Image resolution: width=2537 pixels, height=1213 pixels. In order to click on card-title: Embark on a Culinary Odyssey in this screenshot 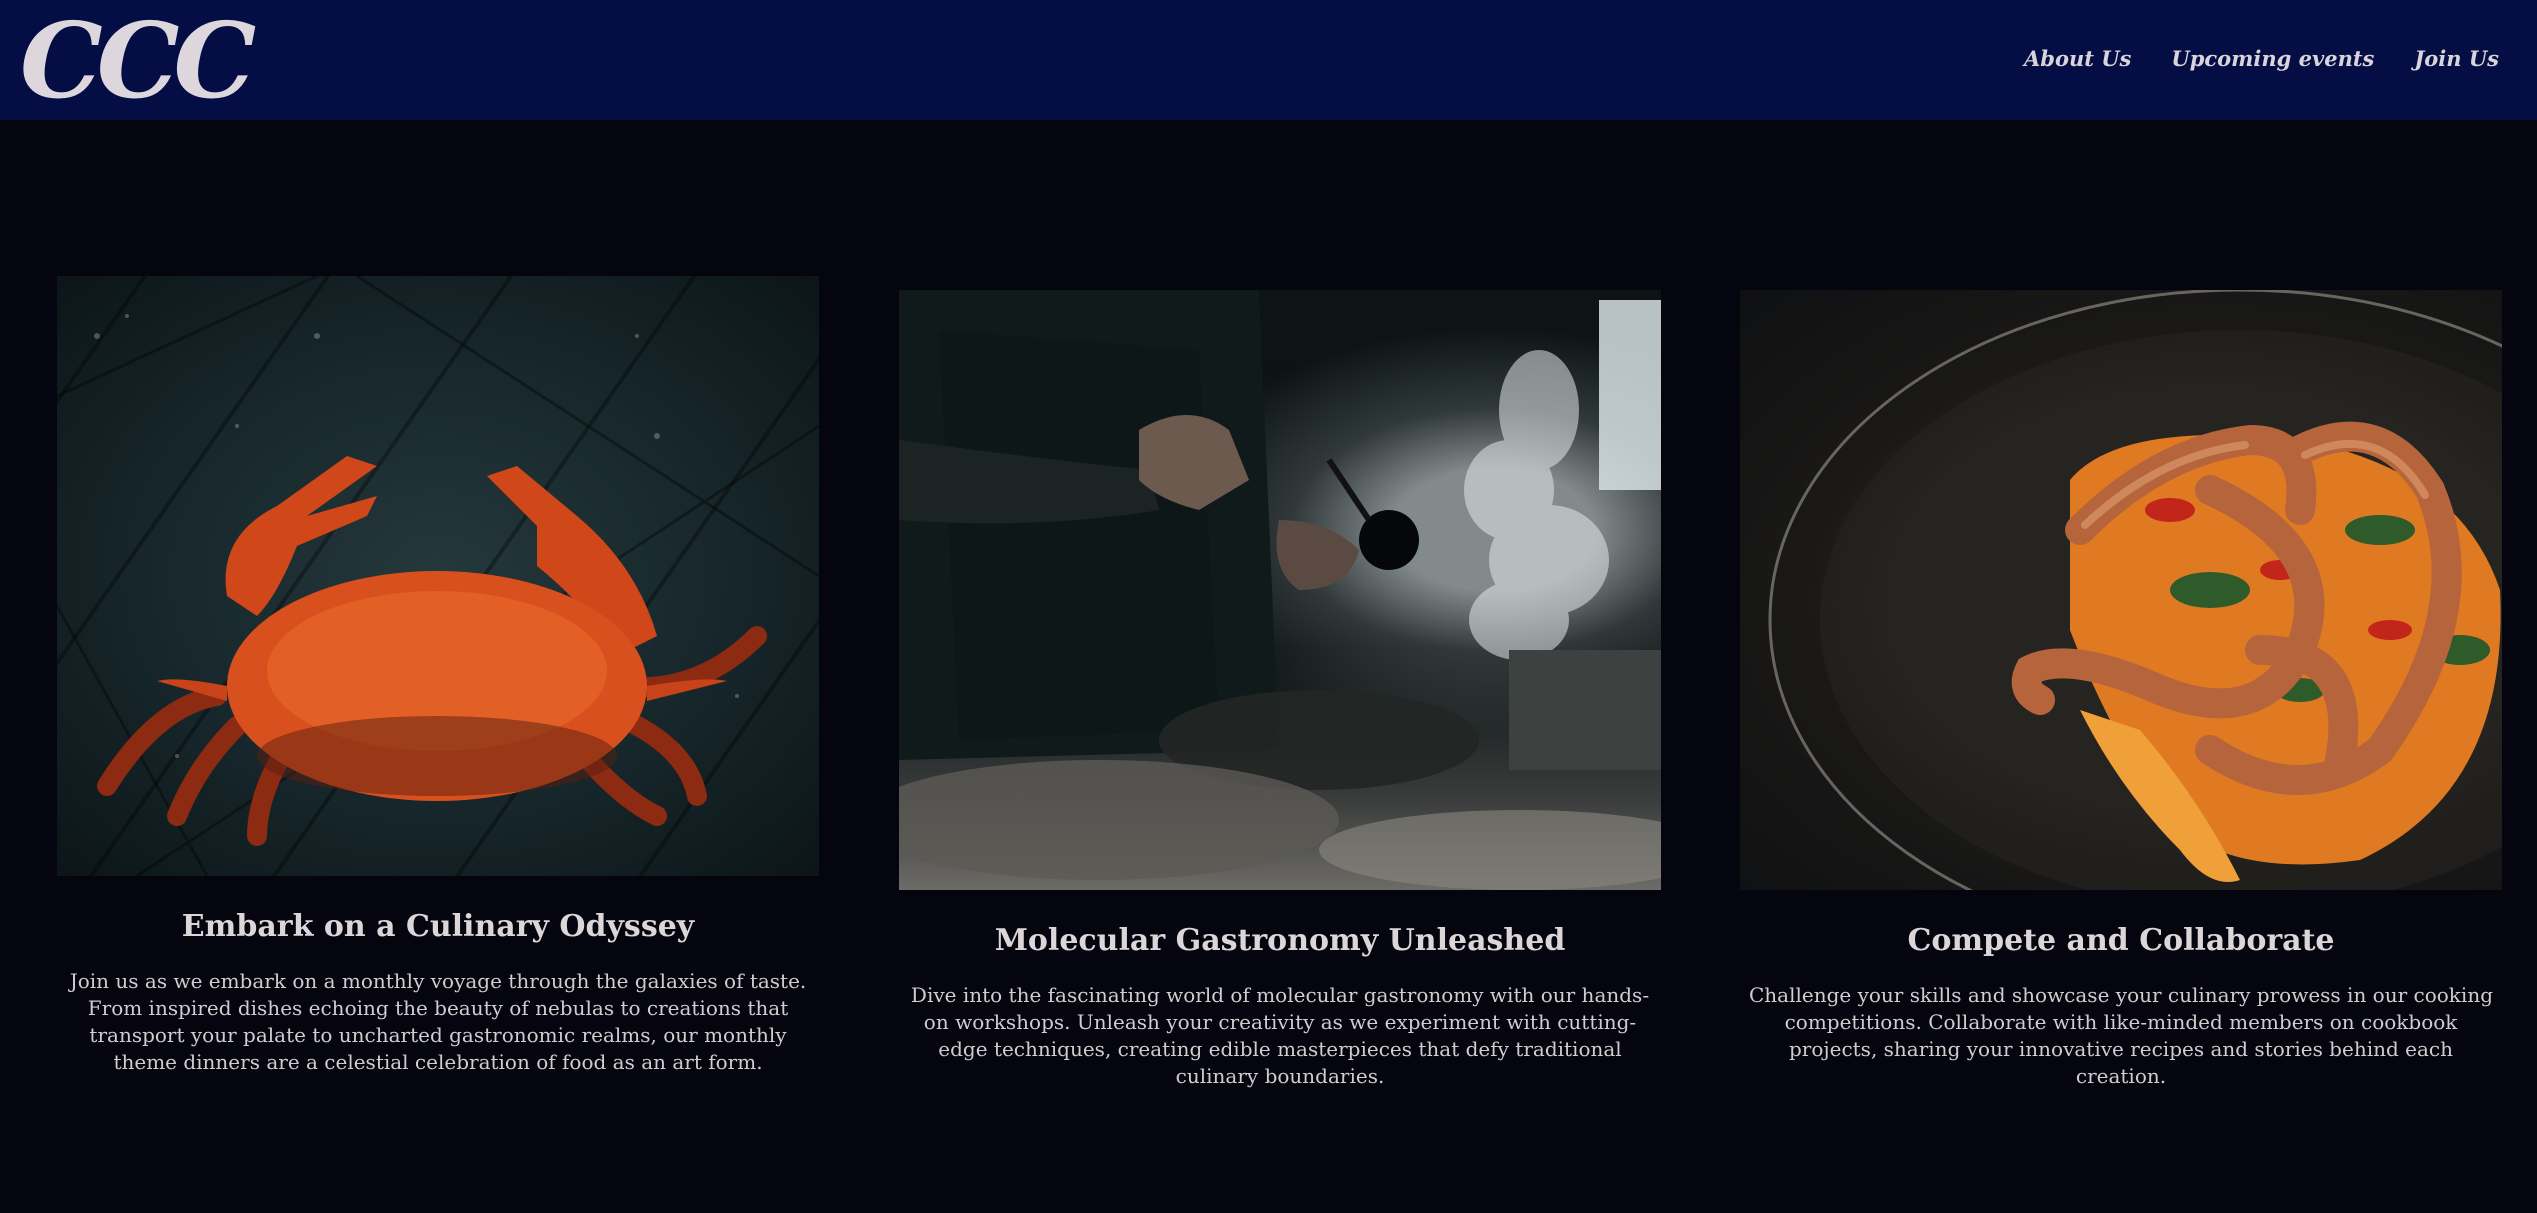, I will do `click(438, 926)`.